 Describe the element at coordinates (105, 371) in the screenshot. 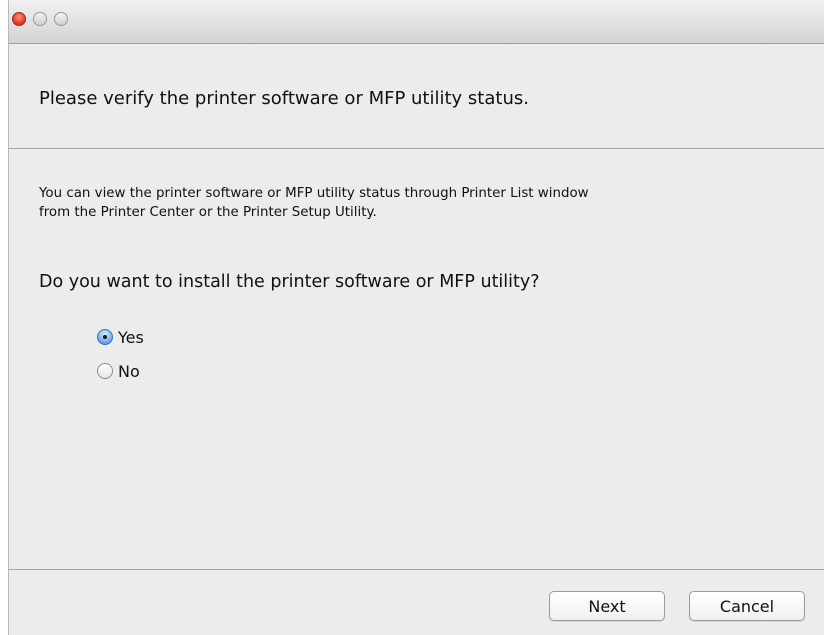

I see `radio-unselected-icon` at that location.